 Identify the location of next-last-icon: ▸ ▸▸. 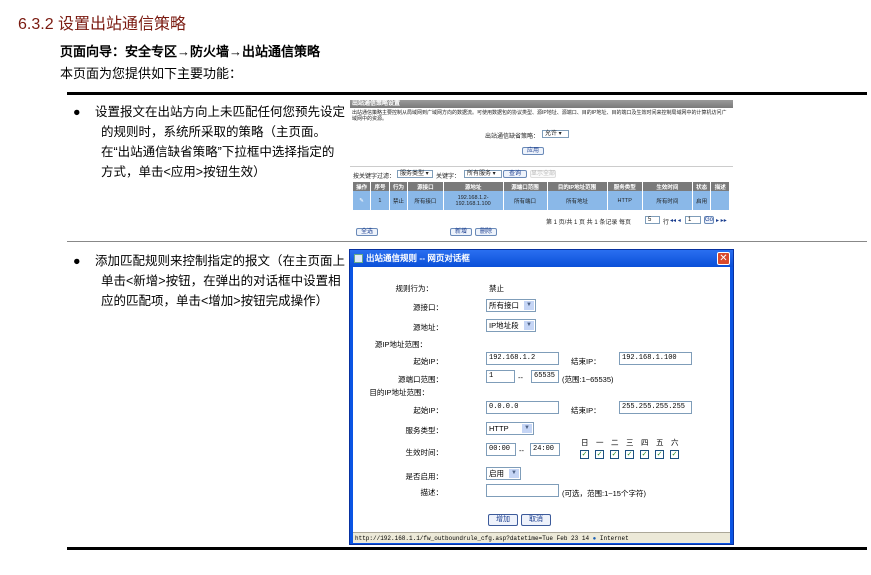
(721, 220).